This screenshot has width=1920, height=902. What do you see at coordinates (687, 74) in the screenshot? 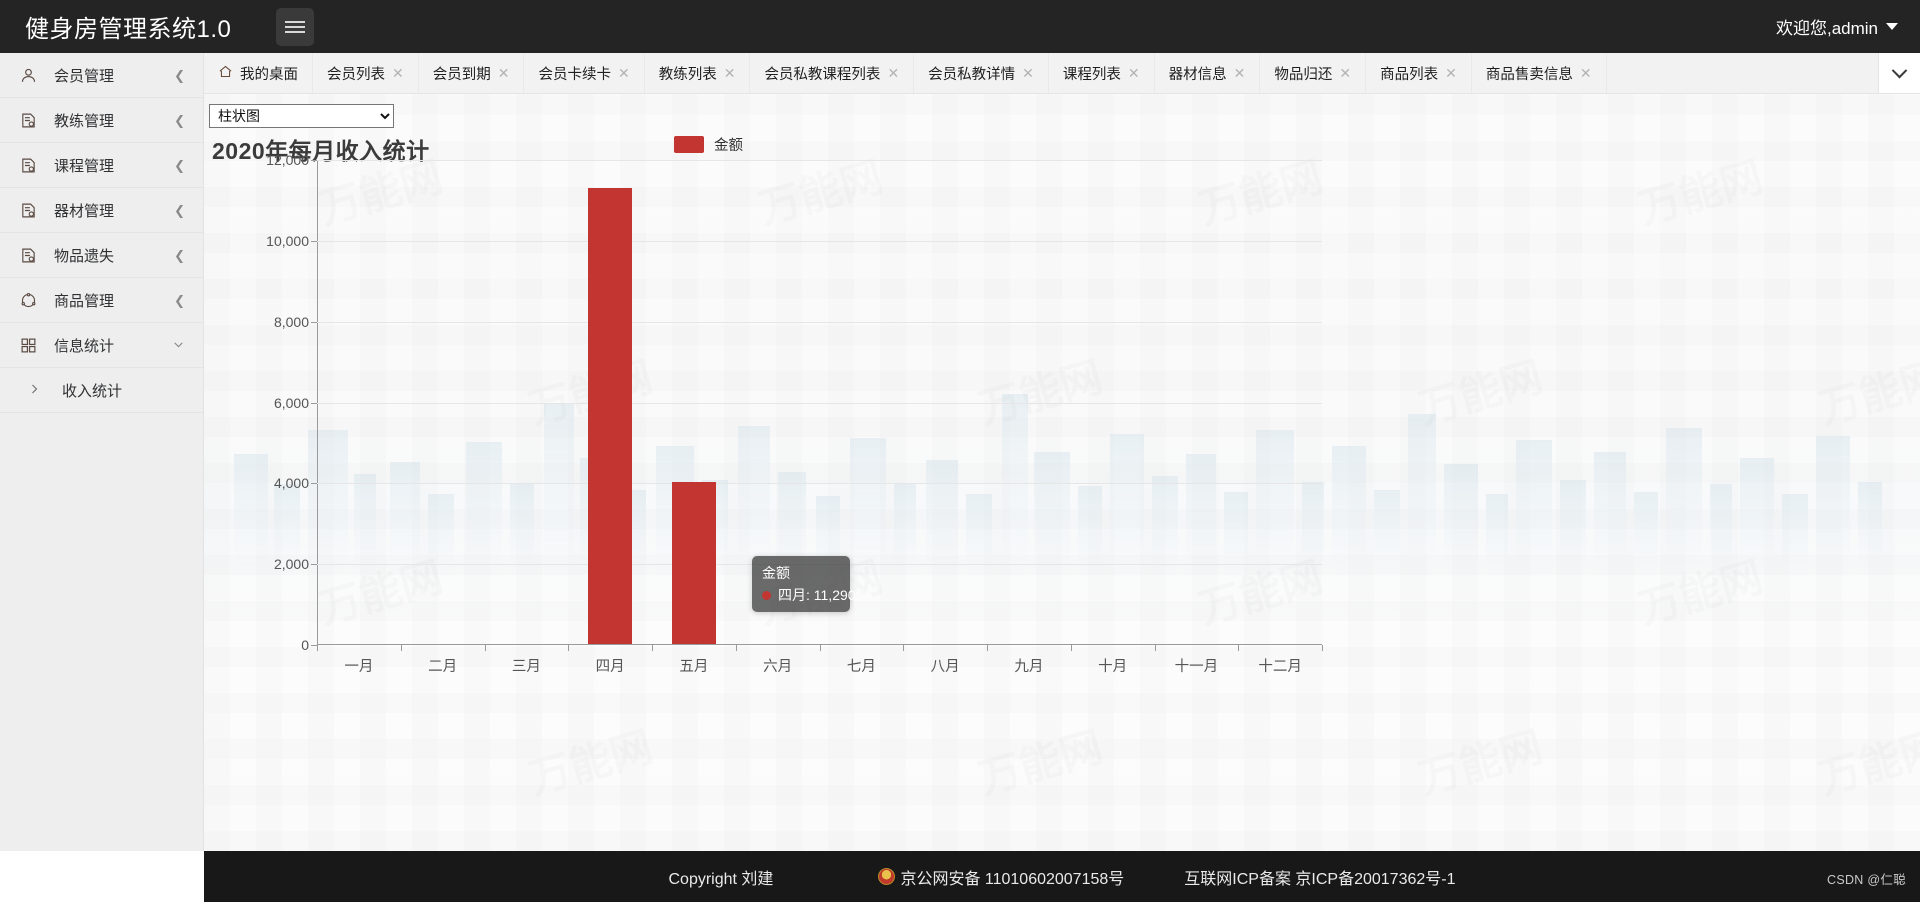
I see `tab-label: 教练列表` at bounding box center [687, 74].